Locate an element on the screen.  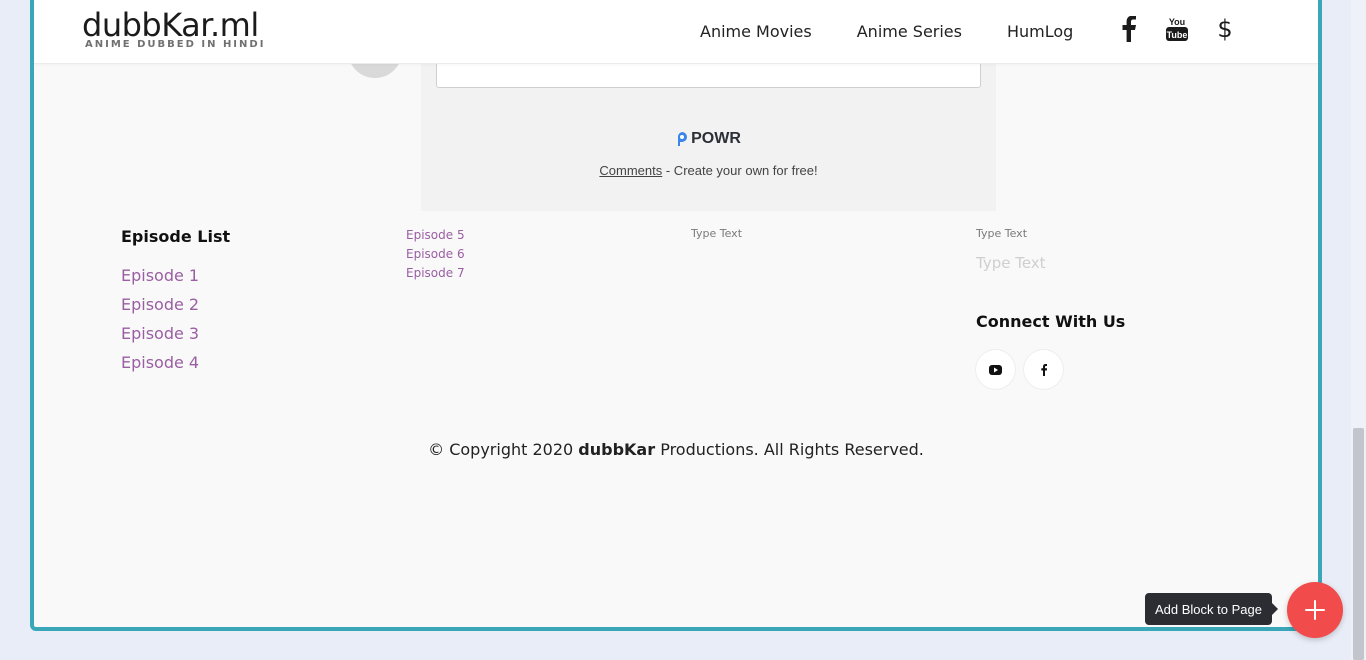
connect-title: Connect With Us is located at coordinates (1051, 321).